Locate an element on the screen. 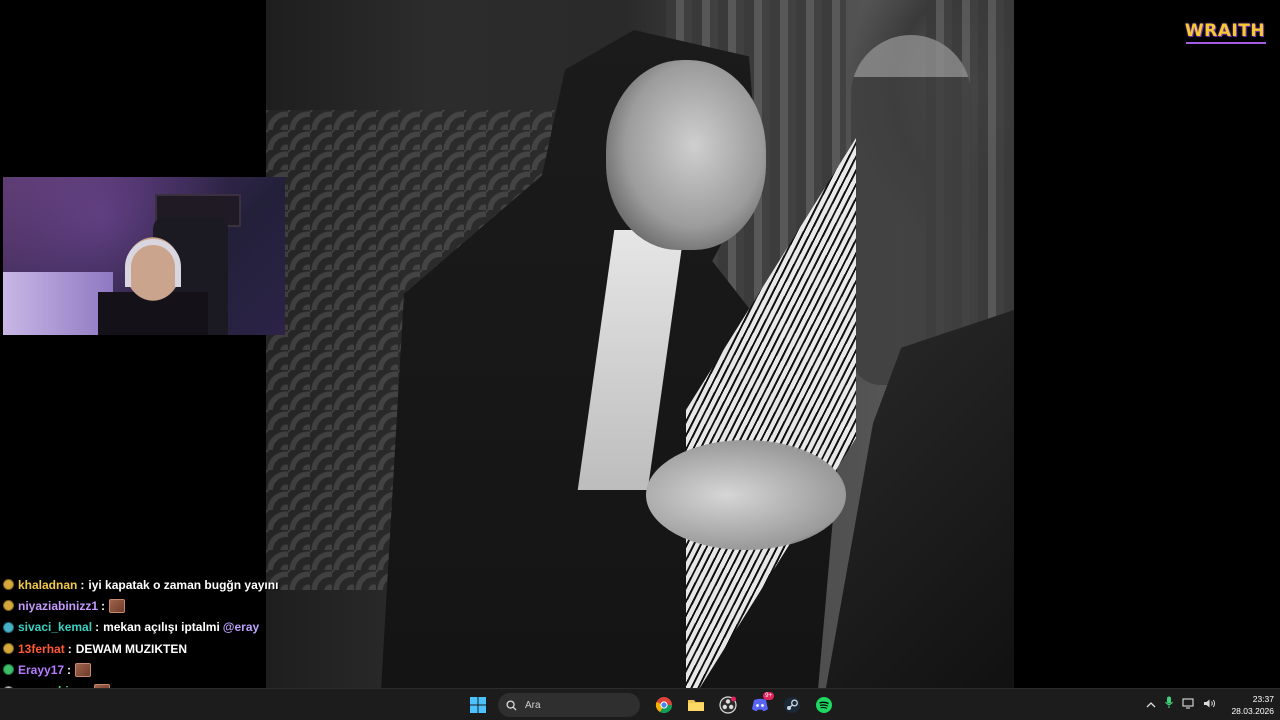  network-icon is located at coordinates (1188, 705).